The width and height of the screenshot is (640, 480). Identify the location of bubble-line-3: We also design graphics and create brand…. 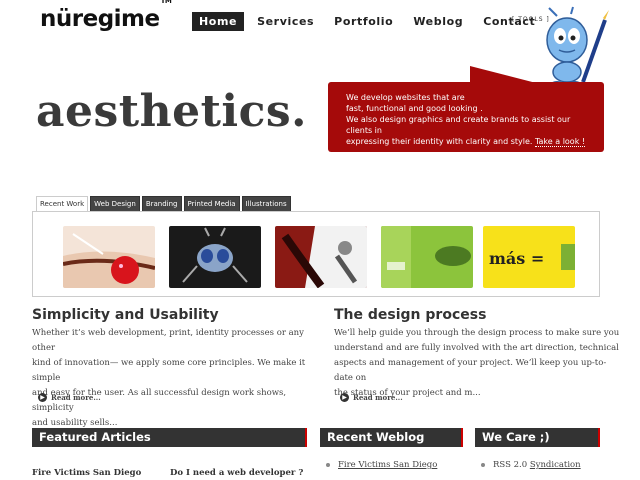
(458, 125).